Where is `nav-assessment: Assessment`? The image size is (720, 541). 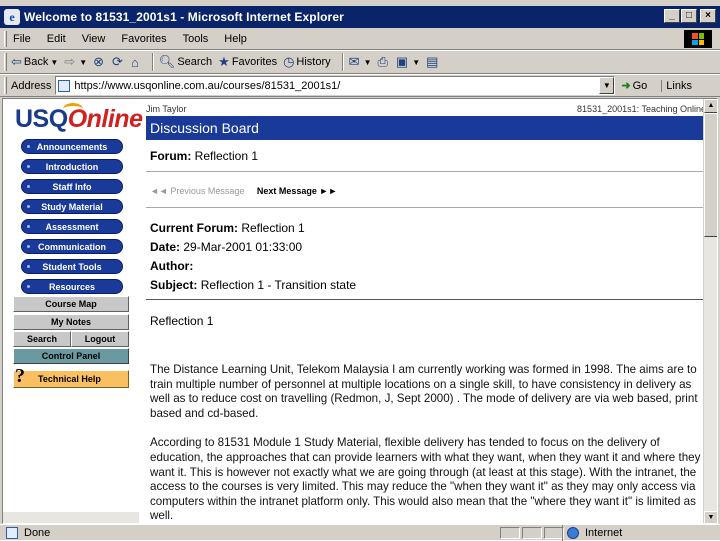 nav-assessment: Assessment is located at coordinates (72, 226).